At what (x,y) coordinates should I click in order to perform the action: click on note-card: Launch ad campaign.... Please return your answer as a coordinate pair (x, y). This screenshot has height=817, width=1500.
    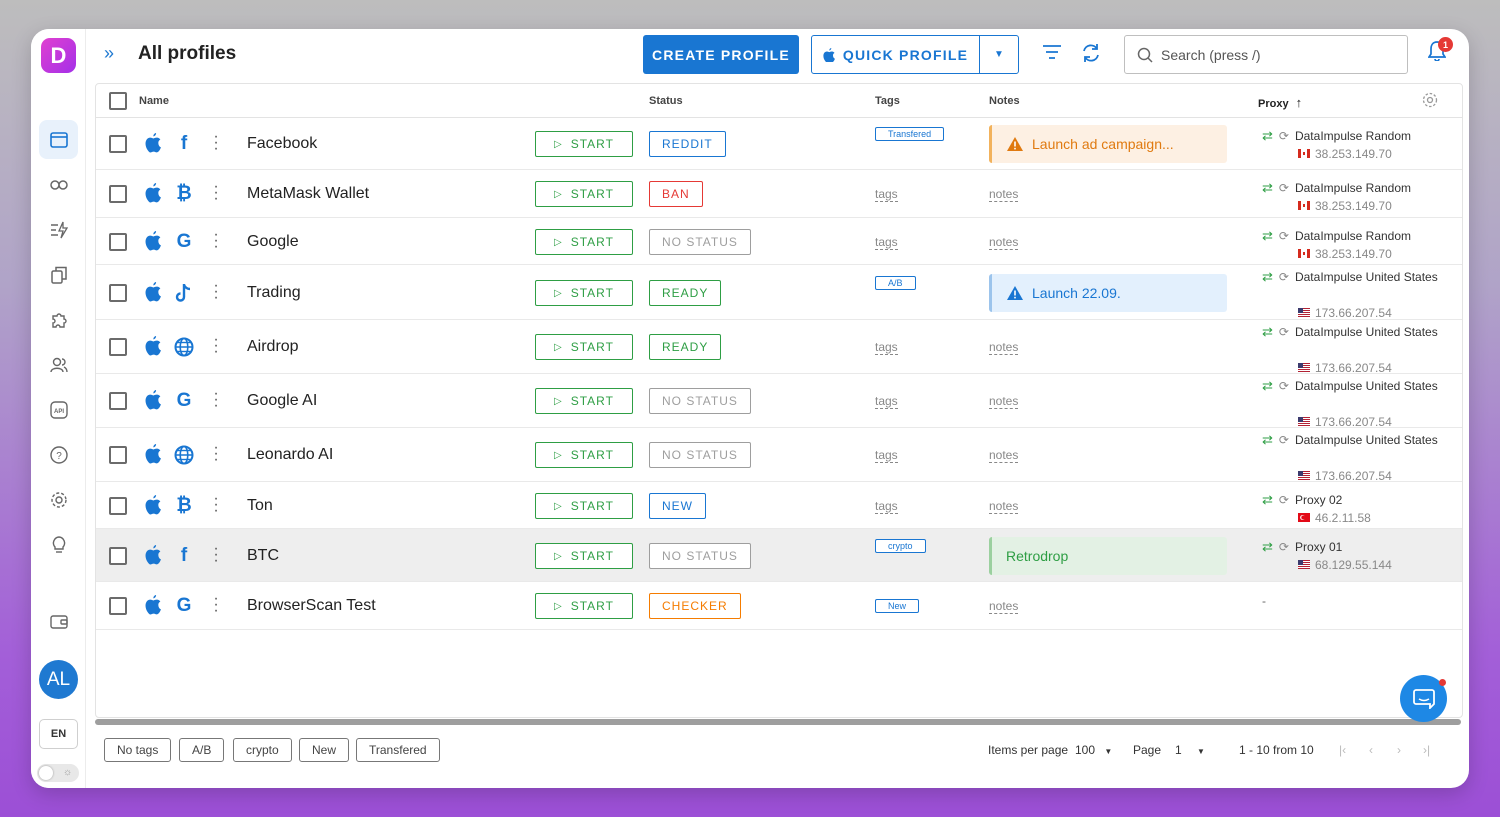
    Looking at the image, I should click on (1108, 144).